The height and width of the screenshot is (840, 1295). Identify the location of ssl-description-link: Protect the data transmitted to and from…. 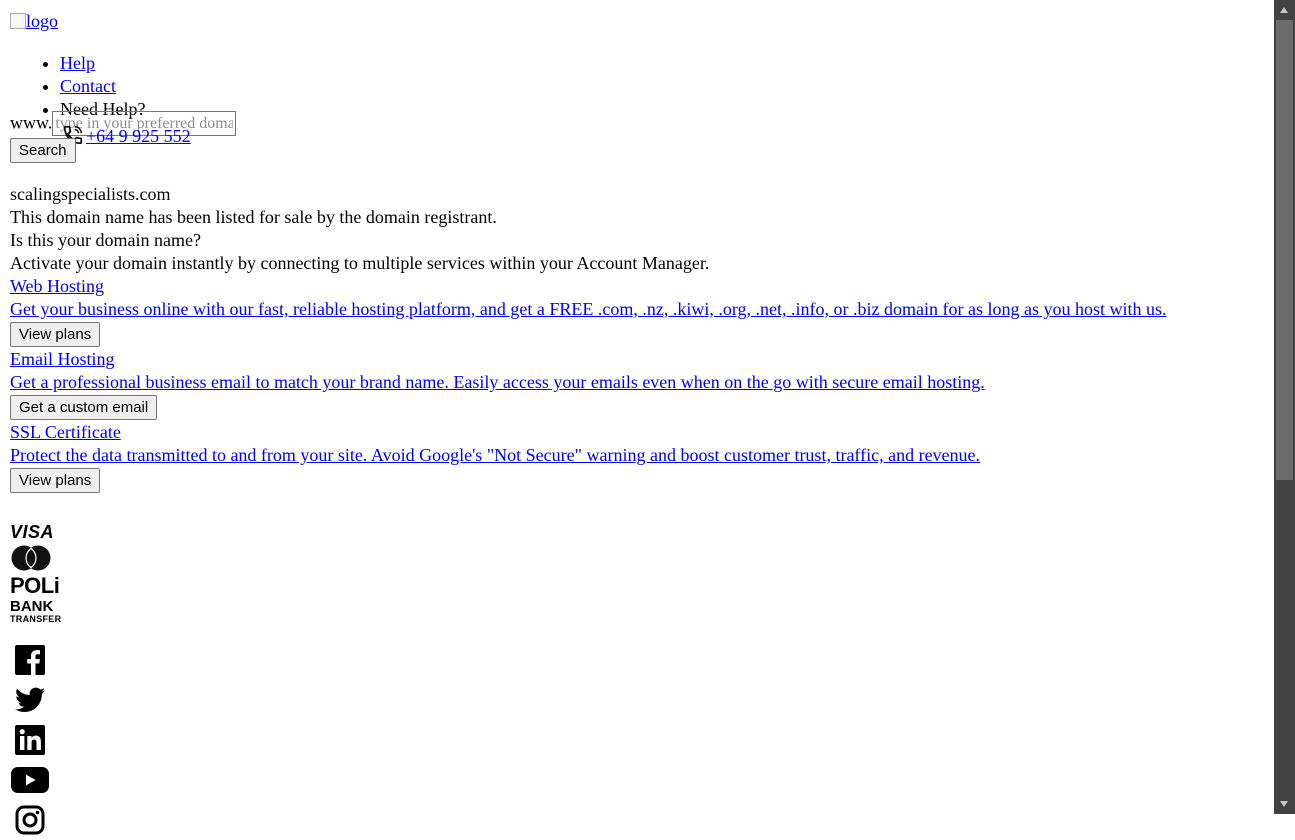
(495, 455).